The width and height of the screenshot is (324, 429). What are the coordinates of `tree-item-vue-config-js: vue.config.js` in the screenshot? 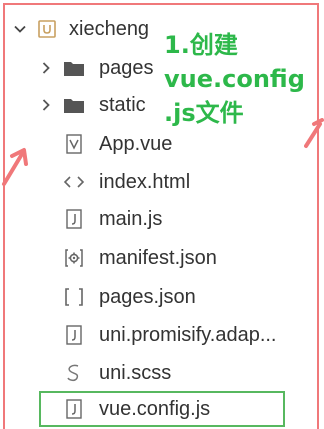 It's located at (150, 409).